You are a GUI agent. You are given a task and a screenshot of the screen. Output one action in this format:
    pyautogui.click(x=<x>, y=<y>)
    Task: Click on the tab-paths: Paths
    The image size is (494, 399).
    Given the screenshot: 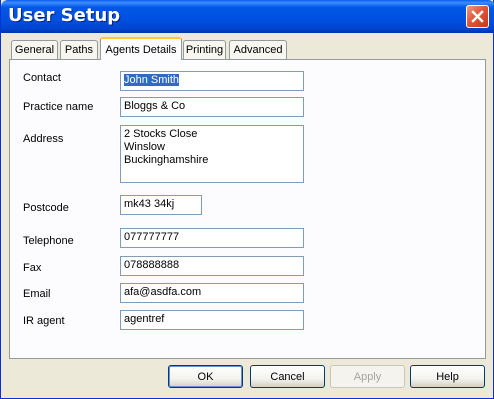 What is the action you would take?
    pyautogui.click(x=79, y=49)
    